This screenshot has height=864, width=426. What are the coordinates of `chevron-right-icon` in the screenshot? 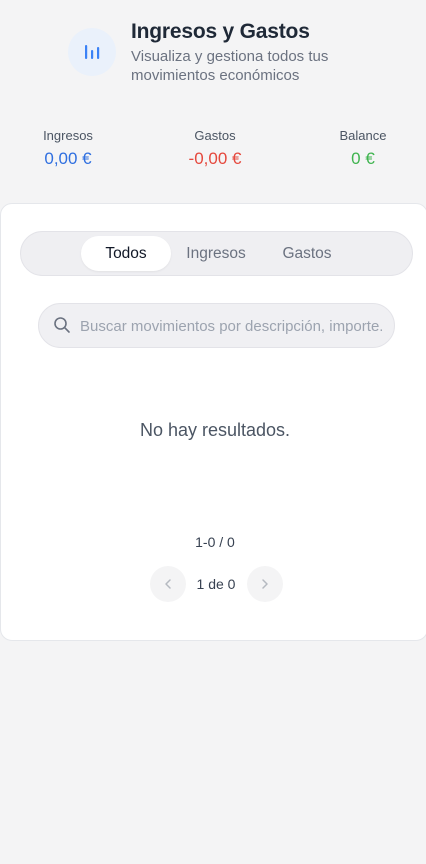 It's located at (265, 584).